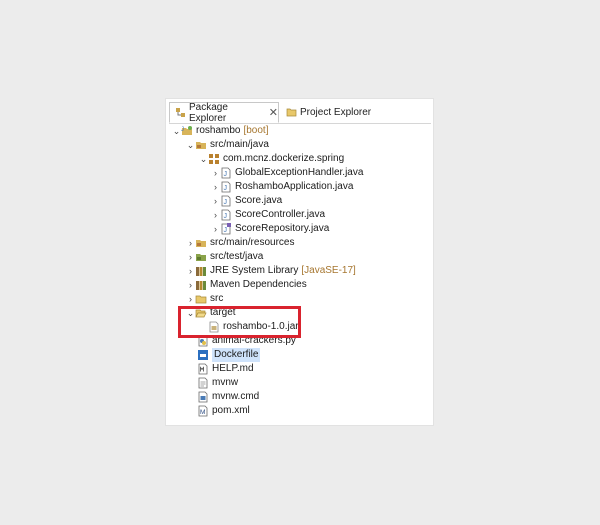 Image resolution: width=600 pixels, height=525 pixels. Describe the element at coordinates (328, 270) in the screenshot. I see `jre-decoration: [JavaSE-17]` at that location.